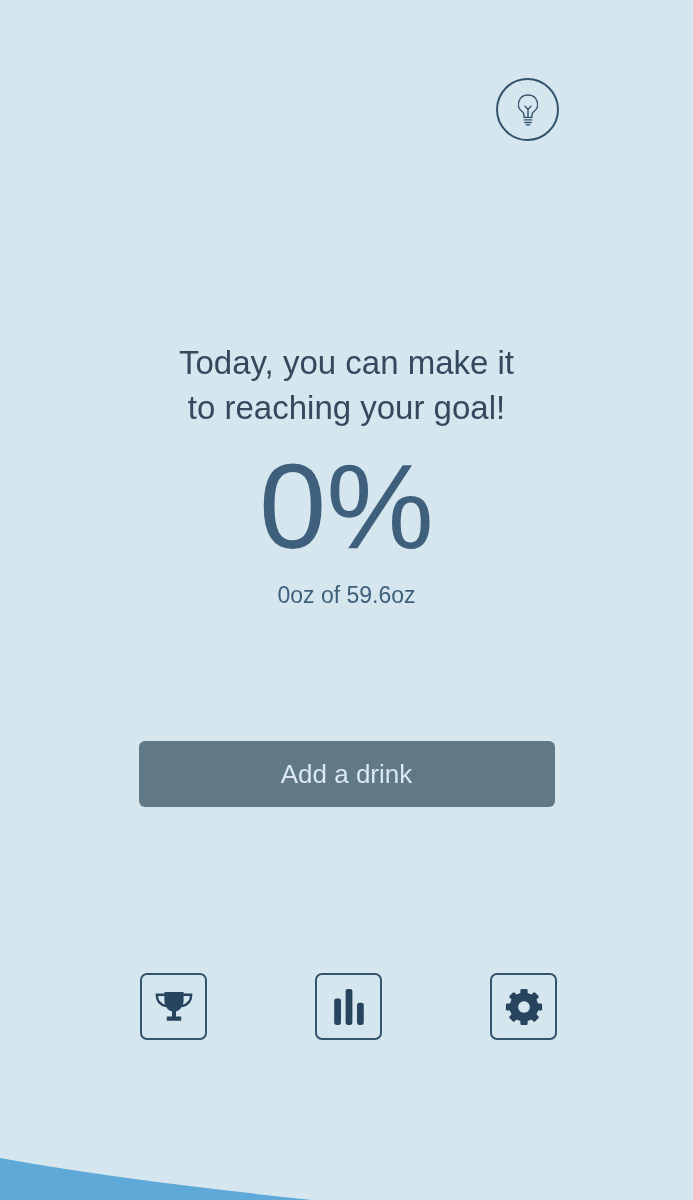 The width and height of the screenshot is (693, 1200). I want to click on progress-amount: 0oz of 59.6oz, so click(346, 595).